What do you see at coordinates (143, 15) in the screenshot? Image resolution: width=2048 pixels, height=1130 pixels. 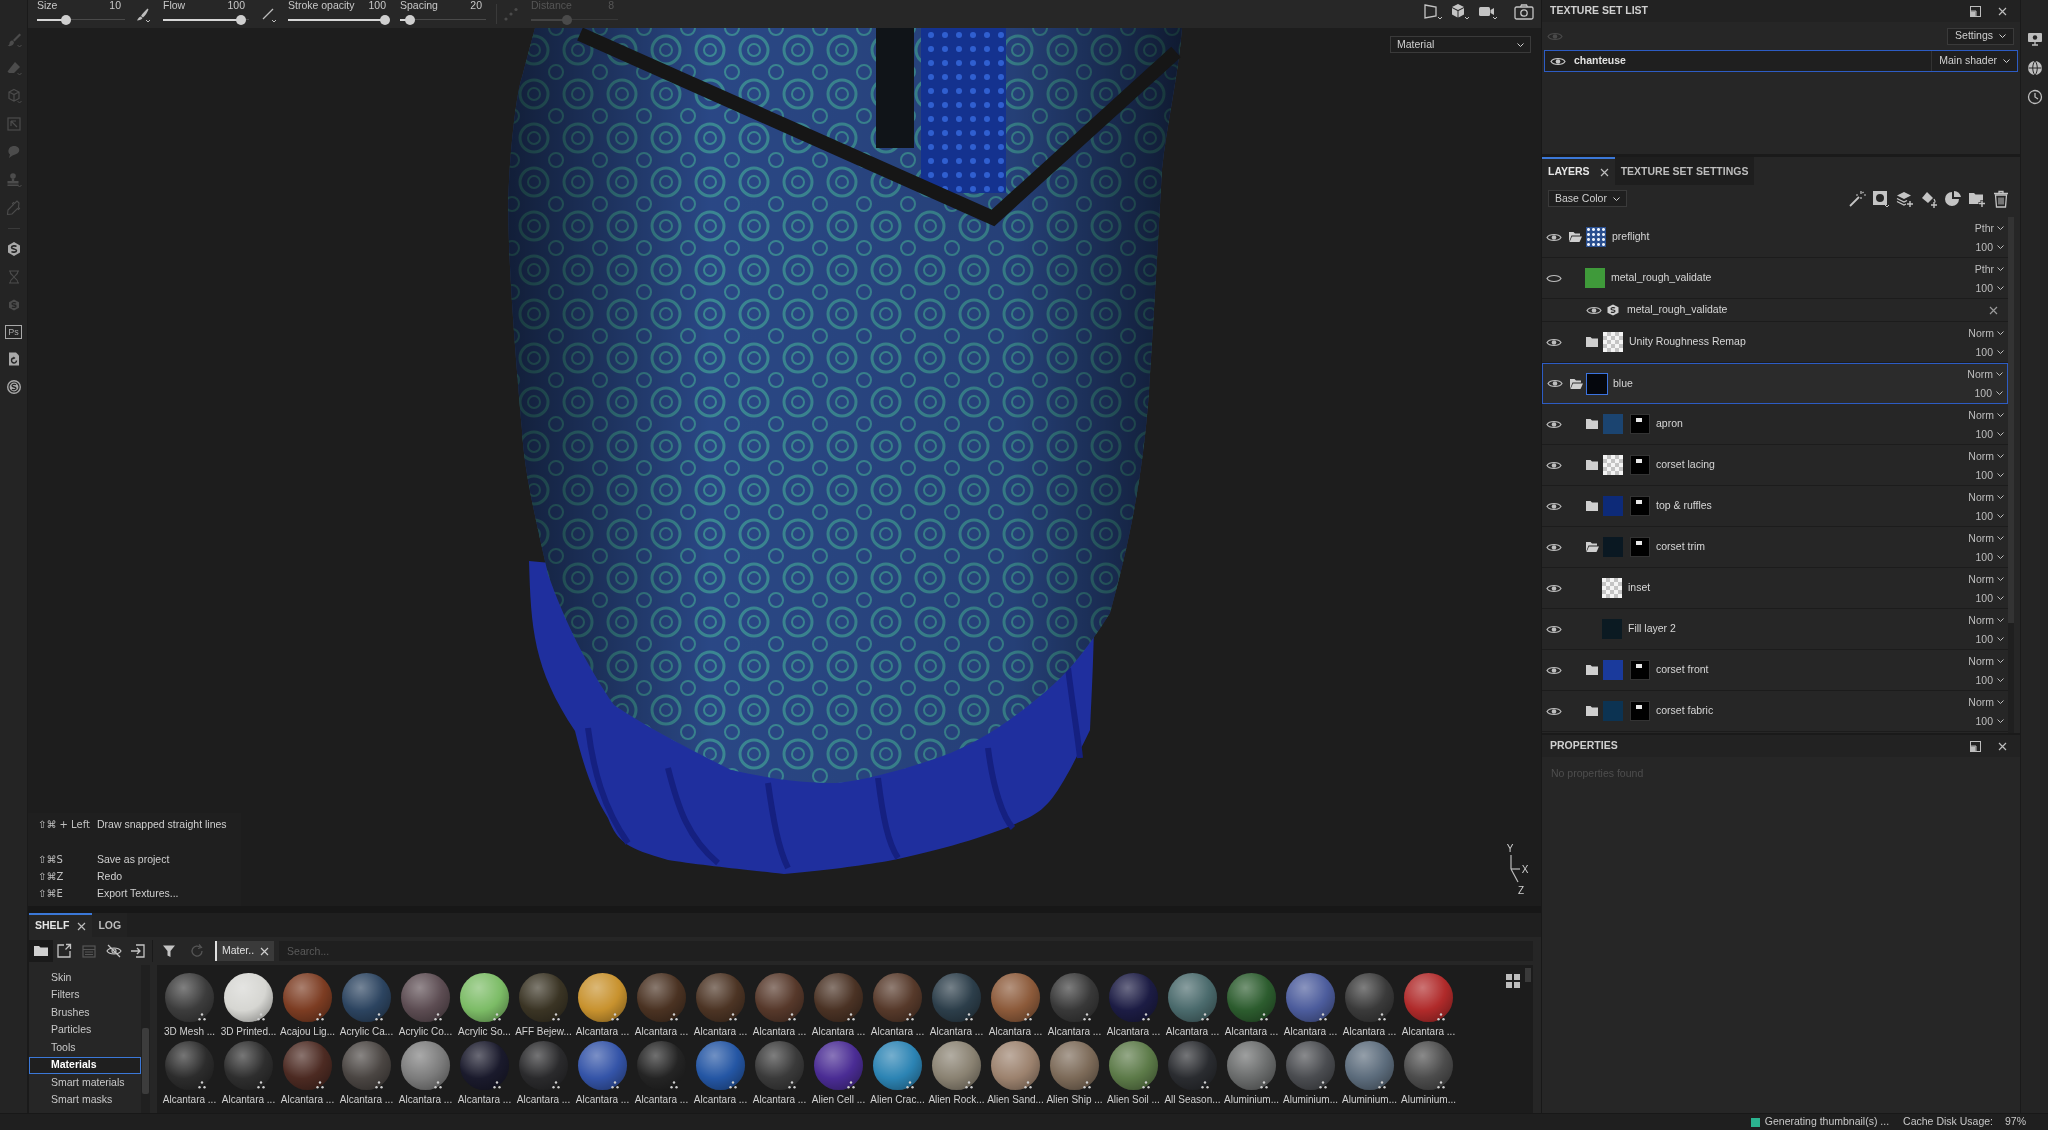 I see `brush-tip-icon` at bounding box center [143, 15].